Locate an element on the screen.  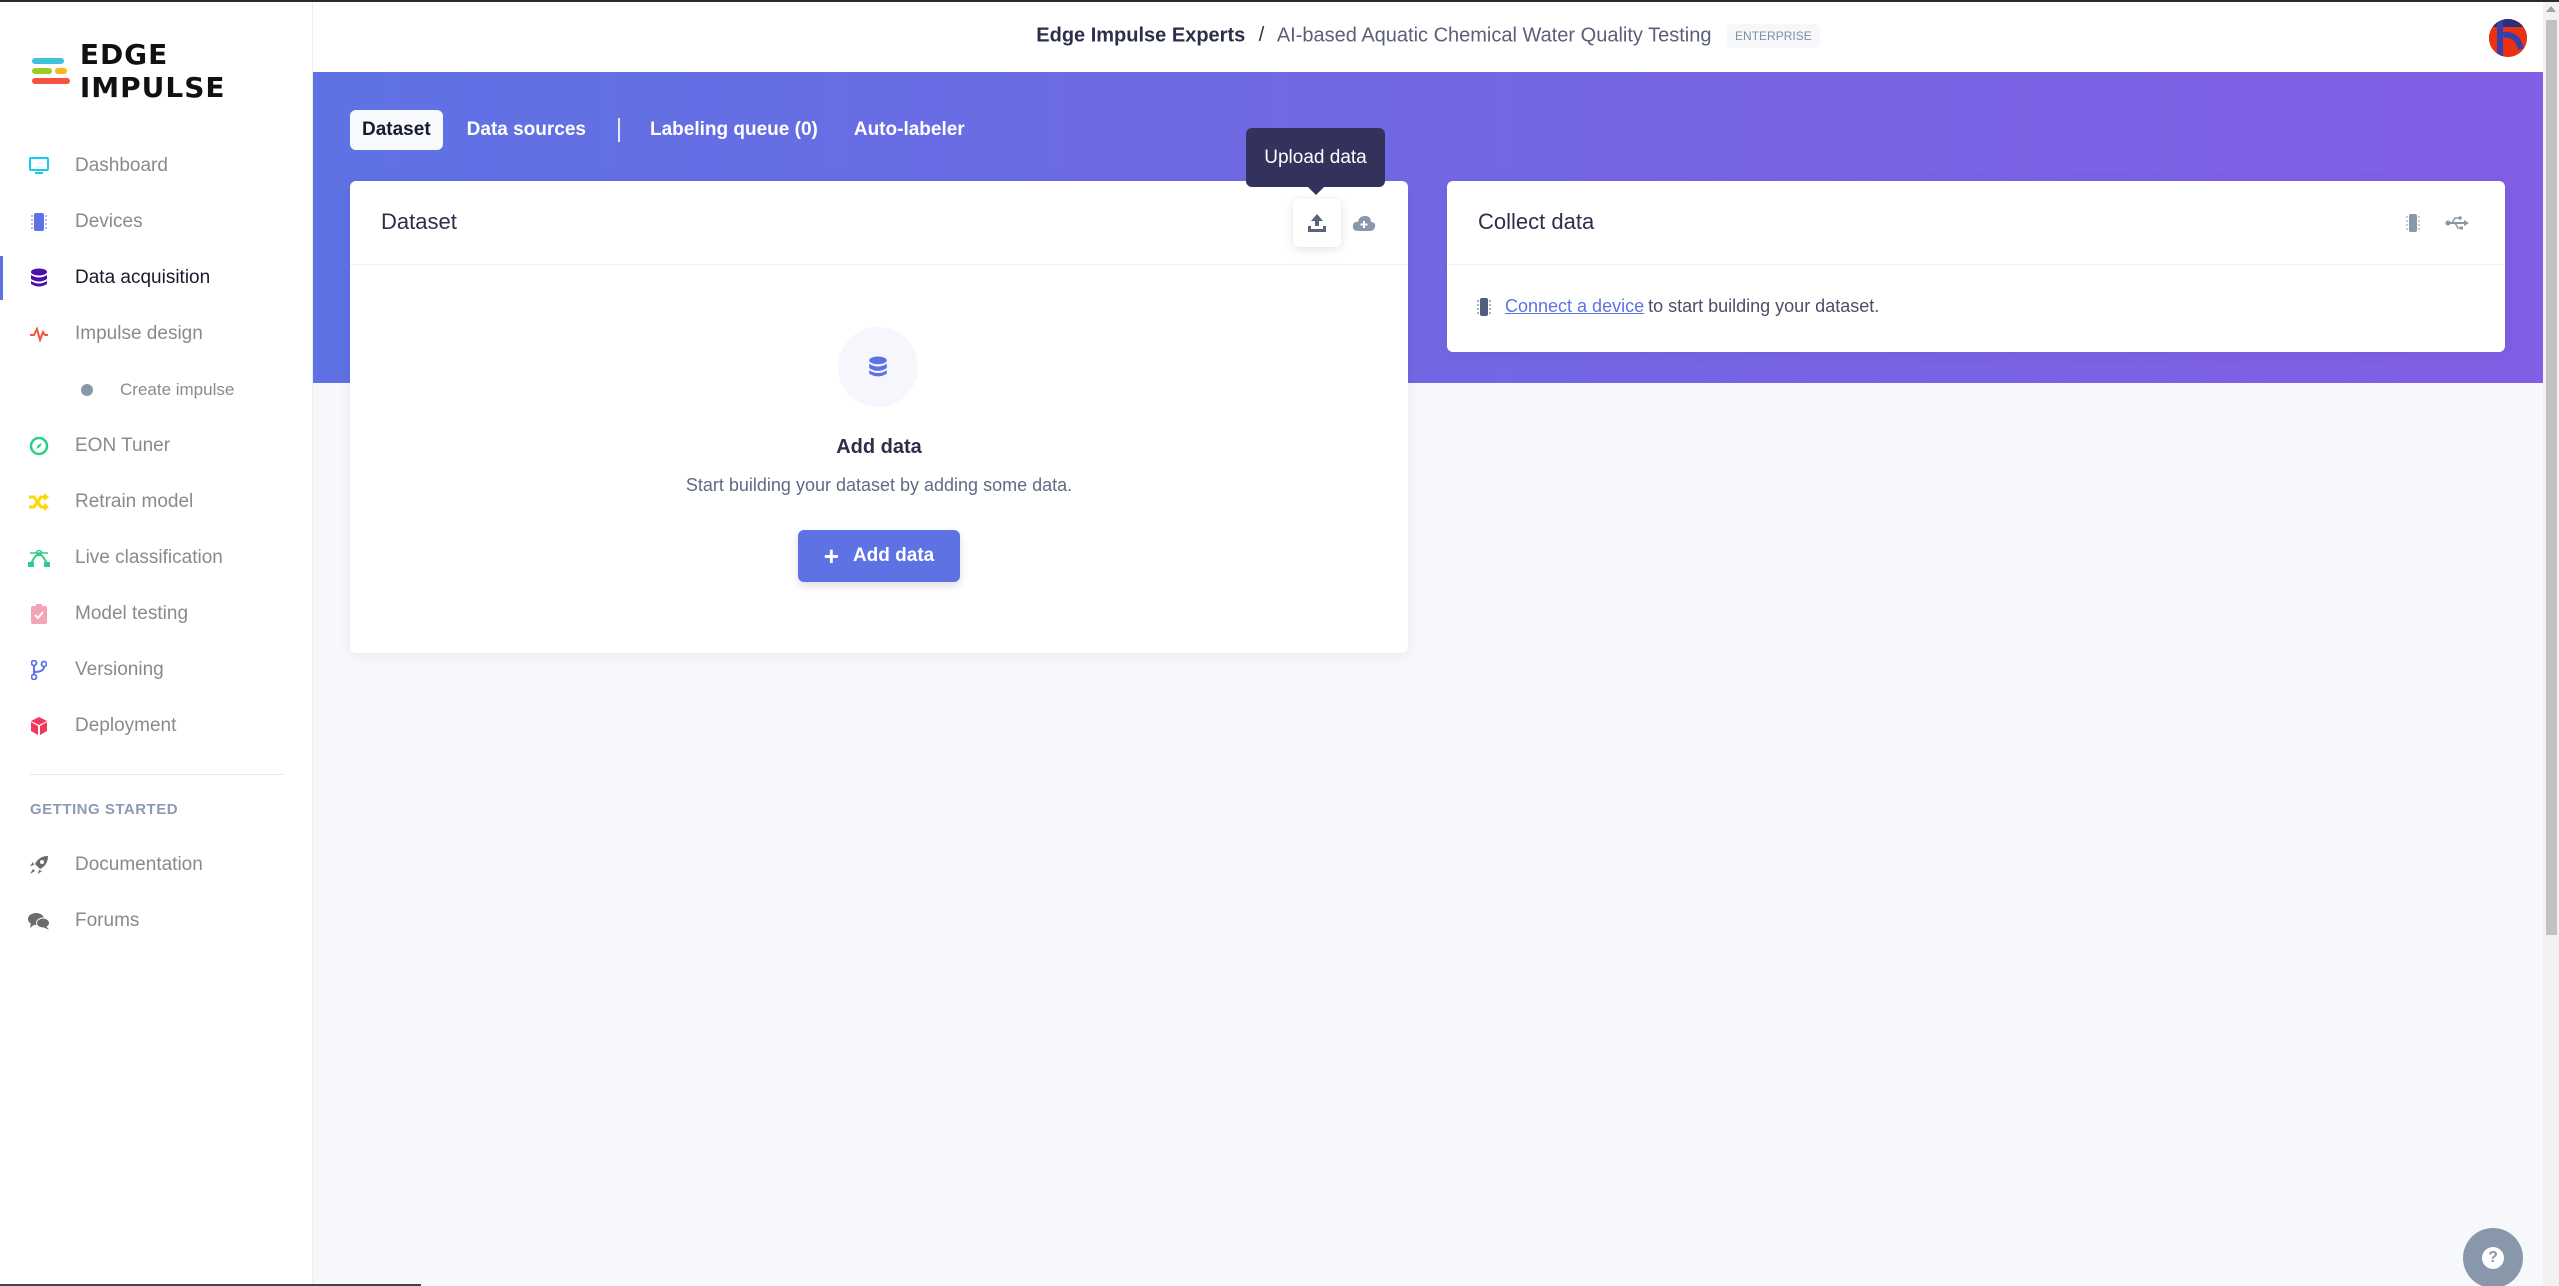
collect-card-title: Collect data is located at coordinates (1536, 221).